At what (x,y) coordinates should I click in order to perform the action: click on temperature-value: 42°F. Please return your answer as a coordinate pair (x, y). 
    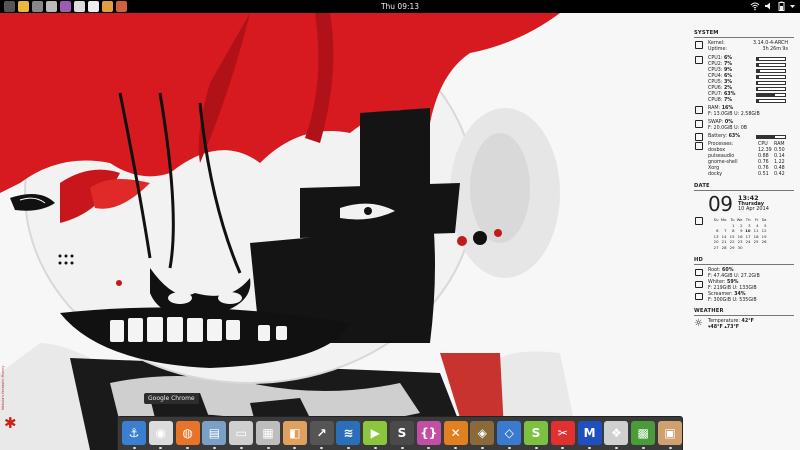
    Looking at the image, I should click on (747, 321).